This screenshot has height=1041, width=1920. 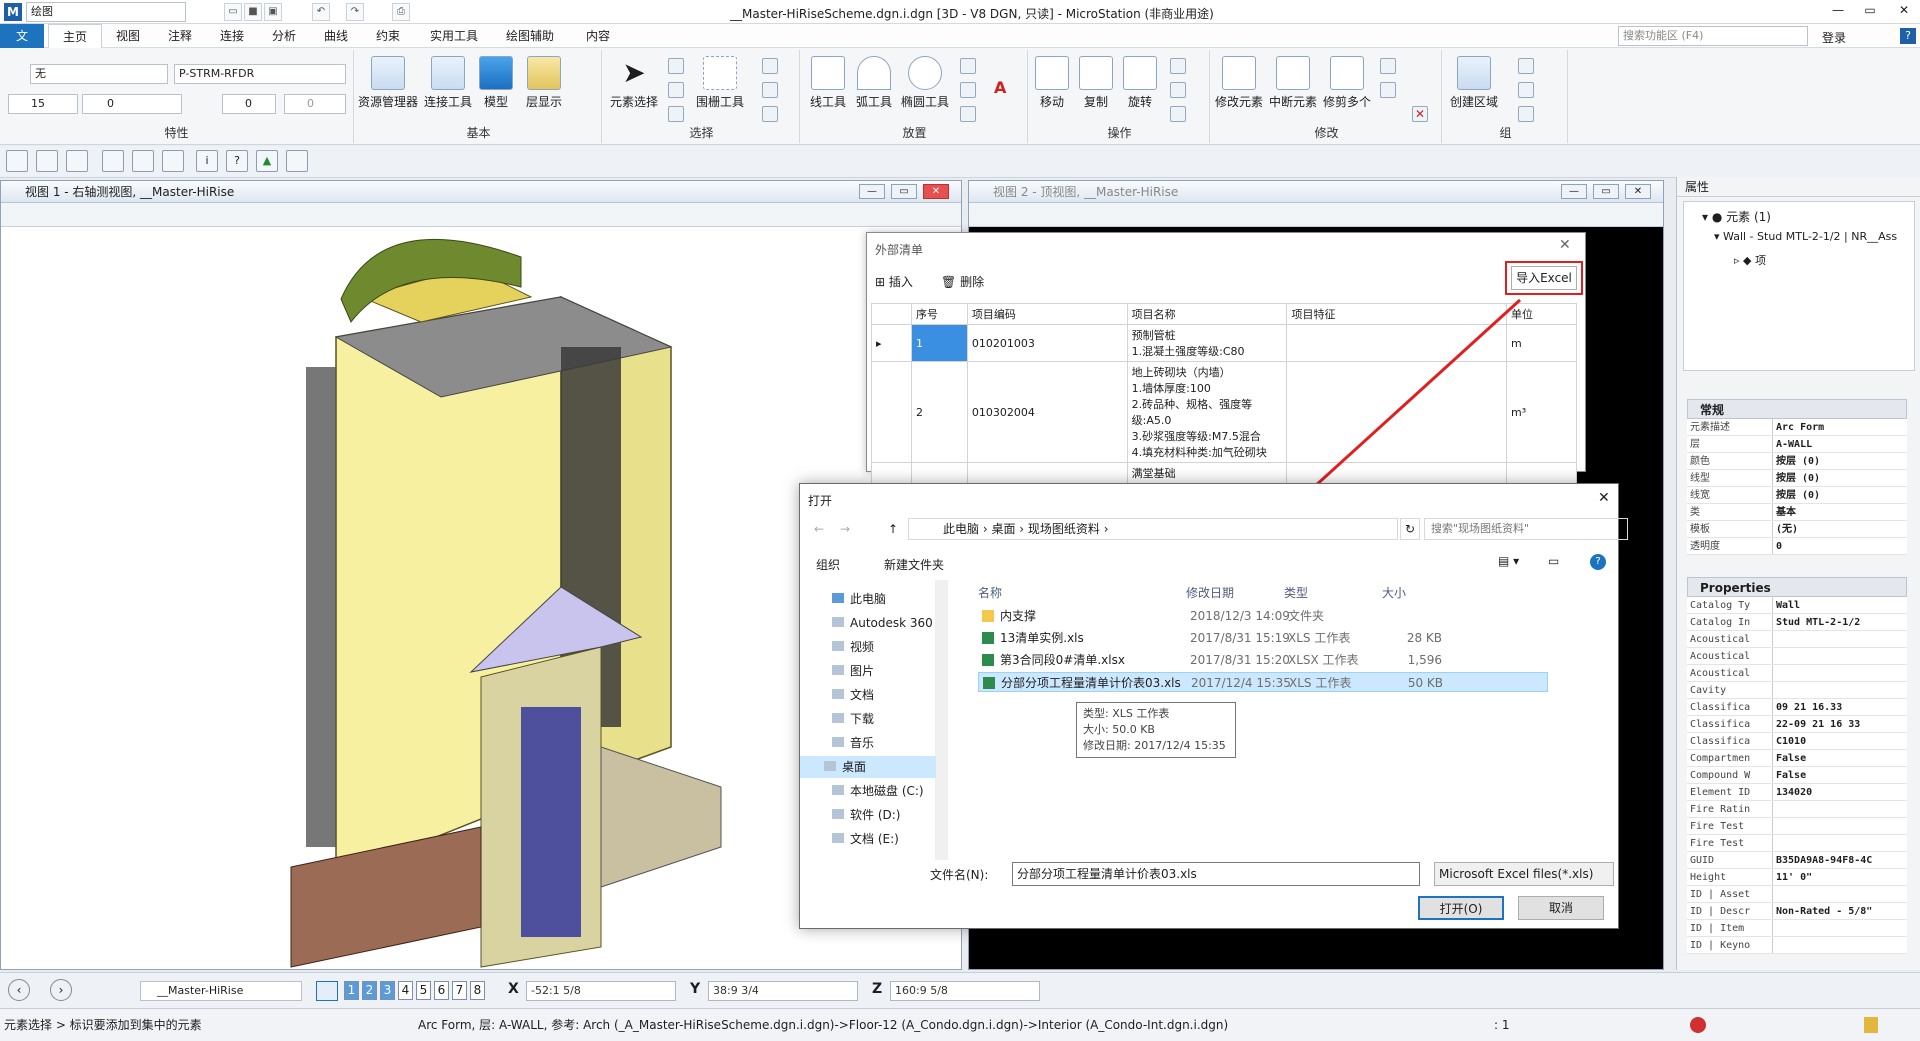 What do you see at coordinates (893, 529) in the screenshot?
I see `up-icon: ↑` at bounding box center [893, 529].